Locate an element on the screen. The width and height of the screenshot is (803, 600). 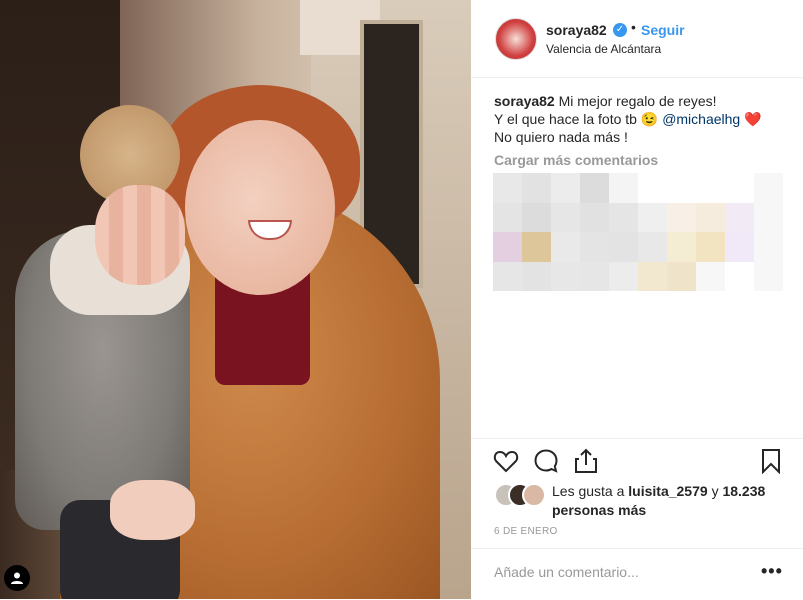
caption-line-2: Y el que hace la foto tb is located at coordinates (565, 119).